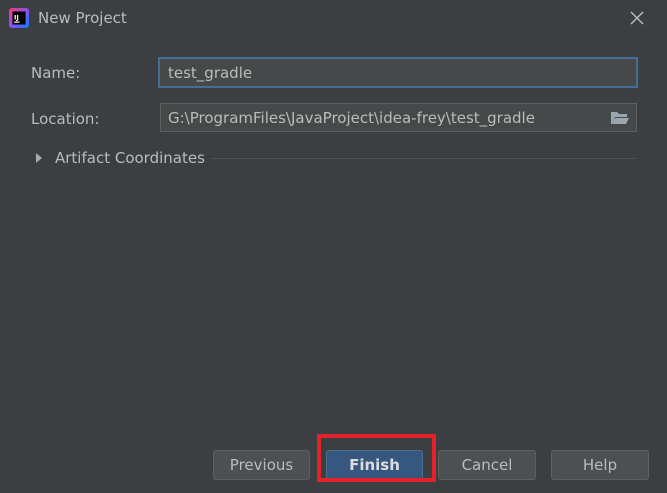  What do you see at coordinates (130, 158) in the screenshot?
I see `artifact-coordinates-label: Artifact Coordinates` at bounding box center [130, 158].